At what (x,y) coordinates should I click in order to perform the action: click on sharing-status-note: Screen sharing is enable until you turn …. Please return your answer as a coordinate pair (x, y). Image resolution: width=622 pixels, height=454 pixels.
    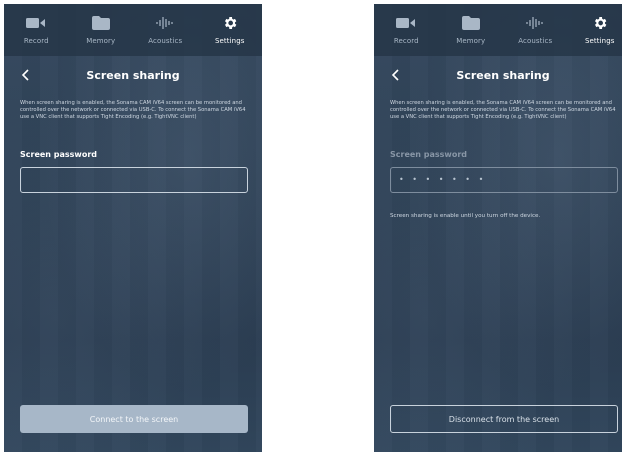
    Looking at the image, I should click on (465, 216).